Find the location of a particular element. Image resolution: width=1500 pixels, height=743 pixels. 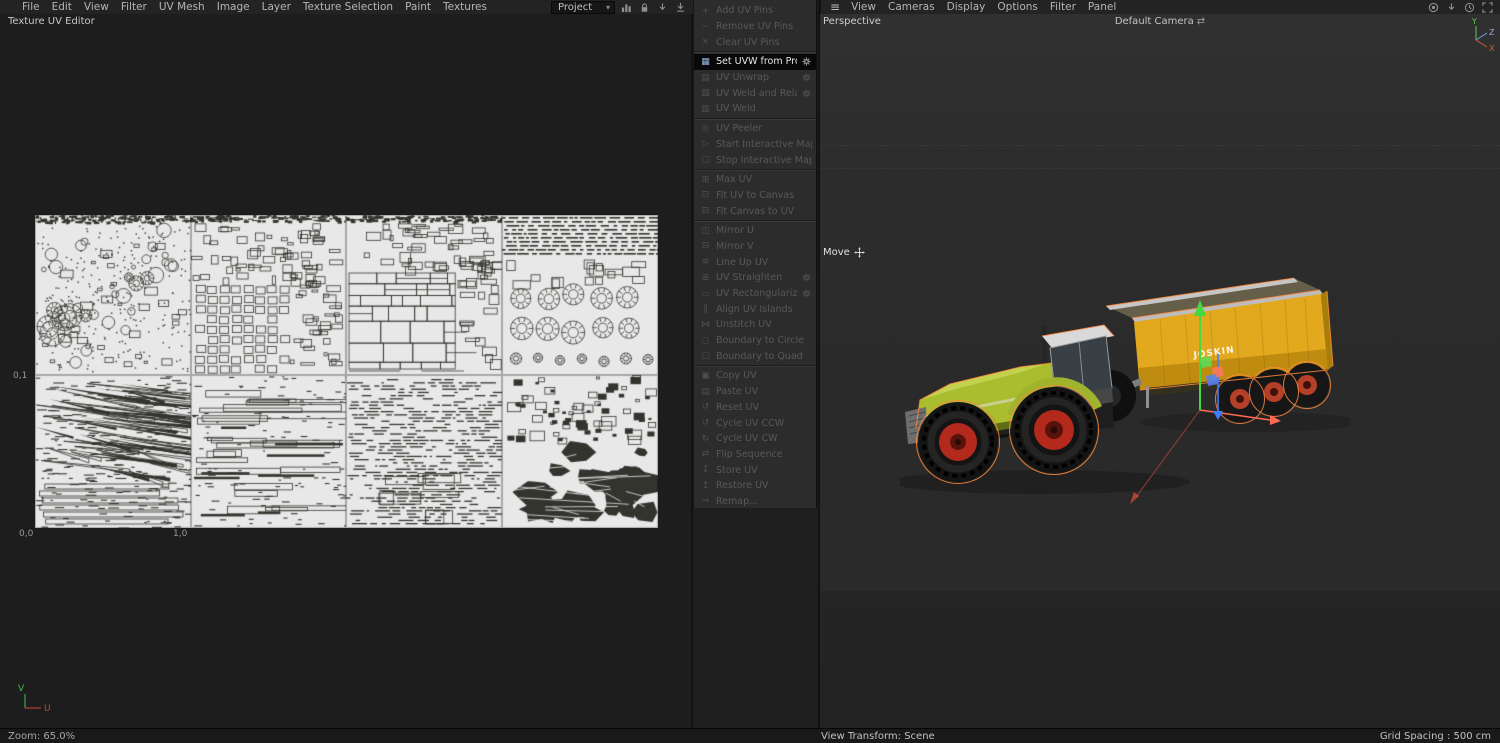

uv-panel-item-reset-uv: ↺ Reset UV is located at coordinates (755, 408).